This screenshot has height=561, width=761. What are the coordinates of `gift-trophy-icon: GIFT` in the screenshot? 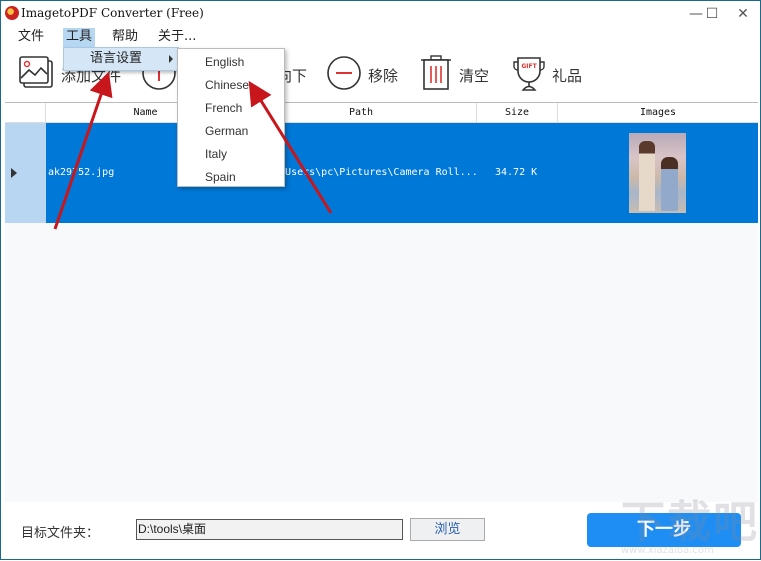 It's located at (529, 75).